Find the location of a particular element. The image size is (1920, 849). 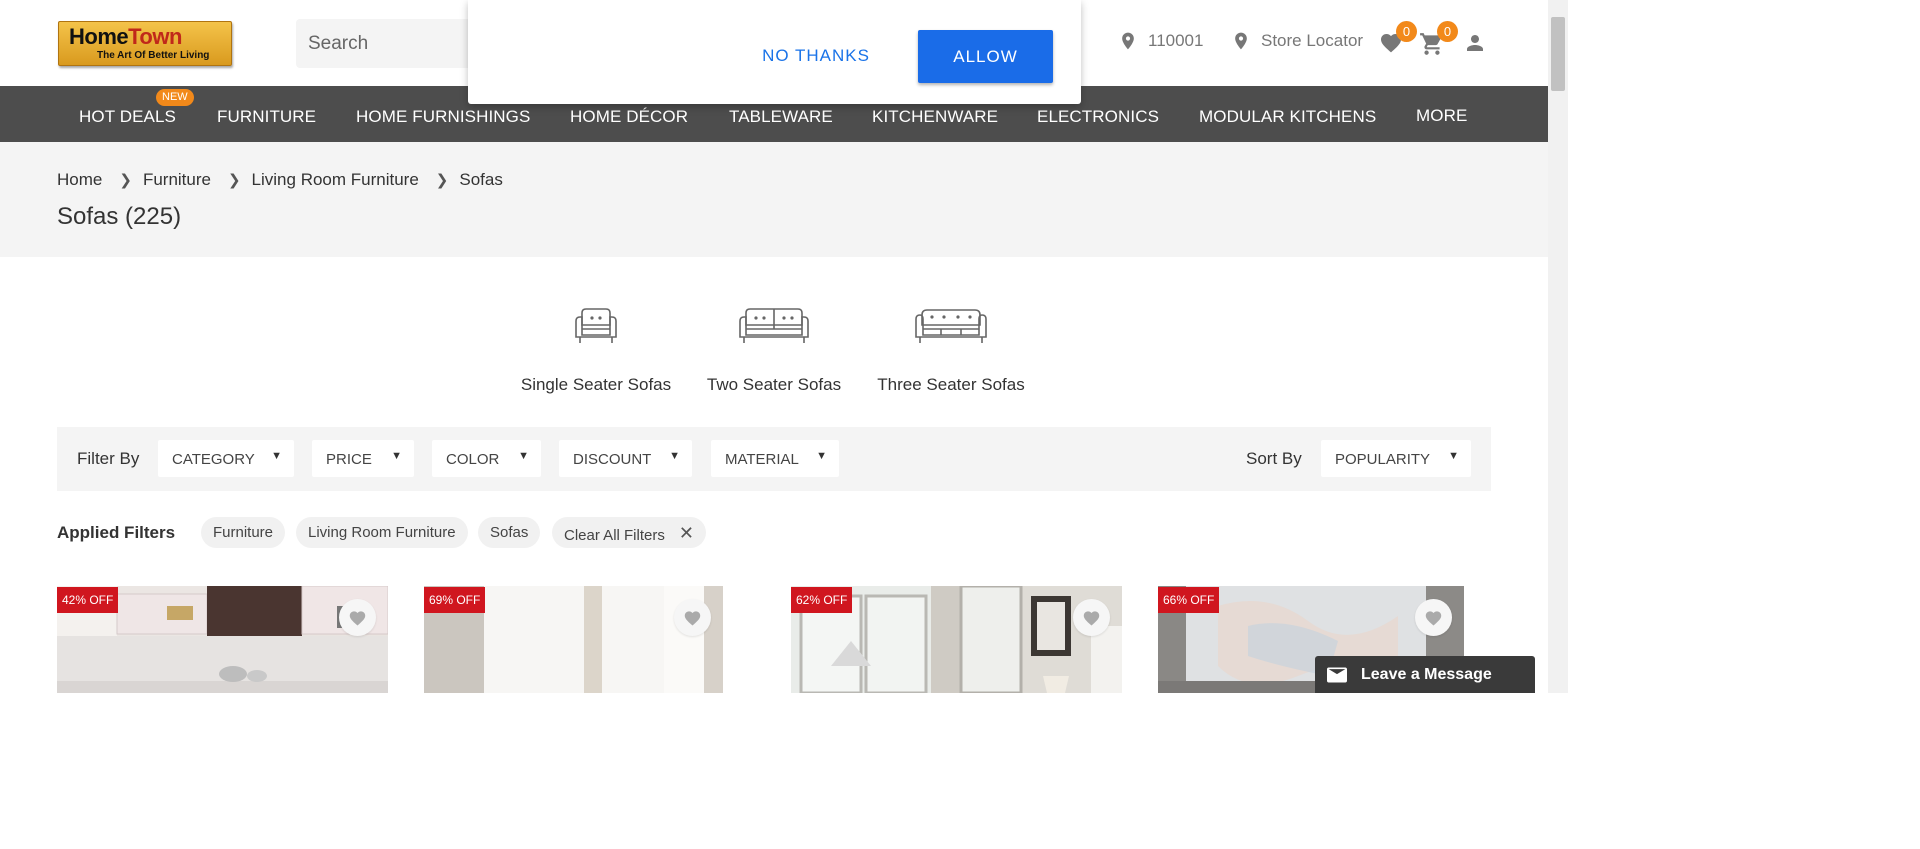

clear-all-filters-button: Clear All Filters ✕ is located at coordinates (629, 532).